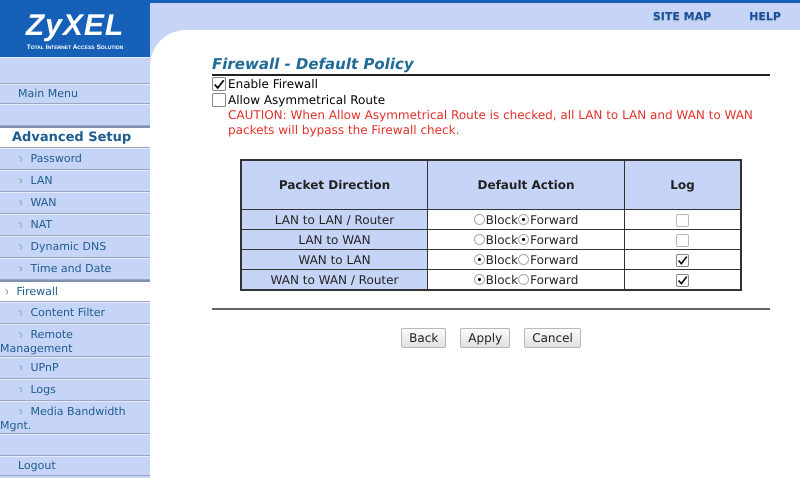 Image resolution: width=800 pixels, height=478 pixels. I want to click on column-header: Log, so click(682, 185).